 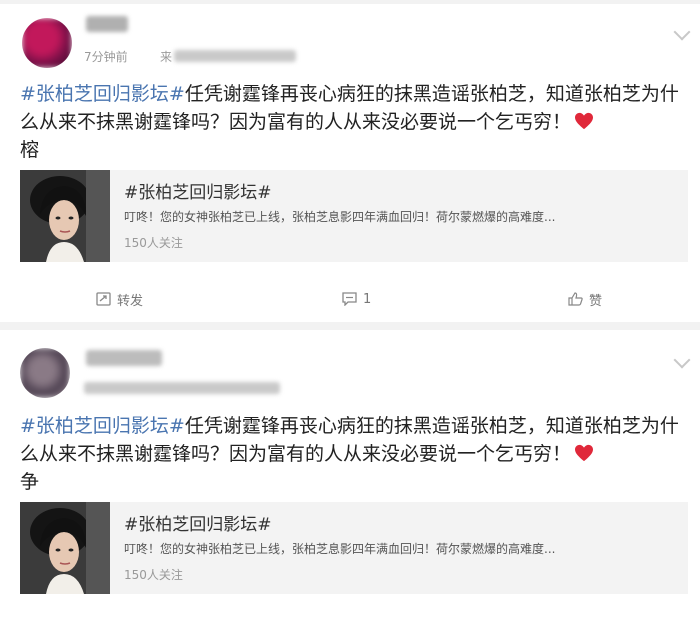 I want to click on post-source-redacted, so click(x=235, y=56).